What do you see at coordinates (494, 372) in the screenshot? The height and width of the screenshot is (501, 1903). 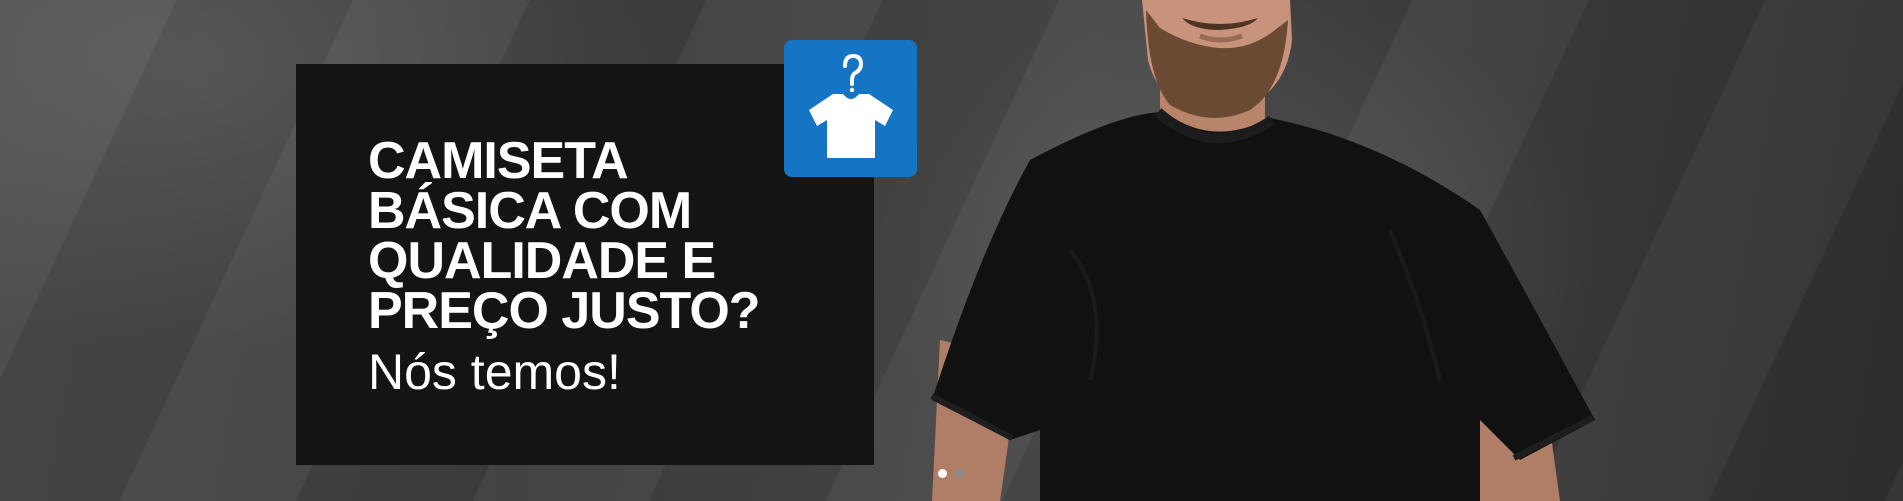 I see `promo-subline: Nós temos!` at bounding box center [494, 372].